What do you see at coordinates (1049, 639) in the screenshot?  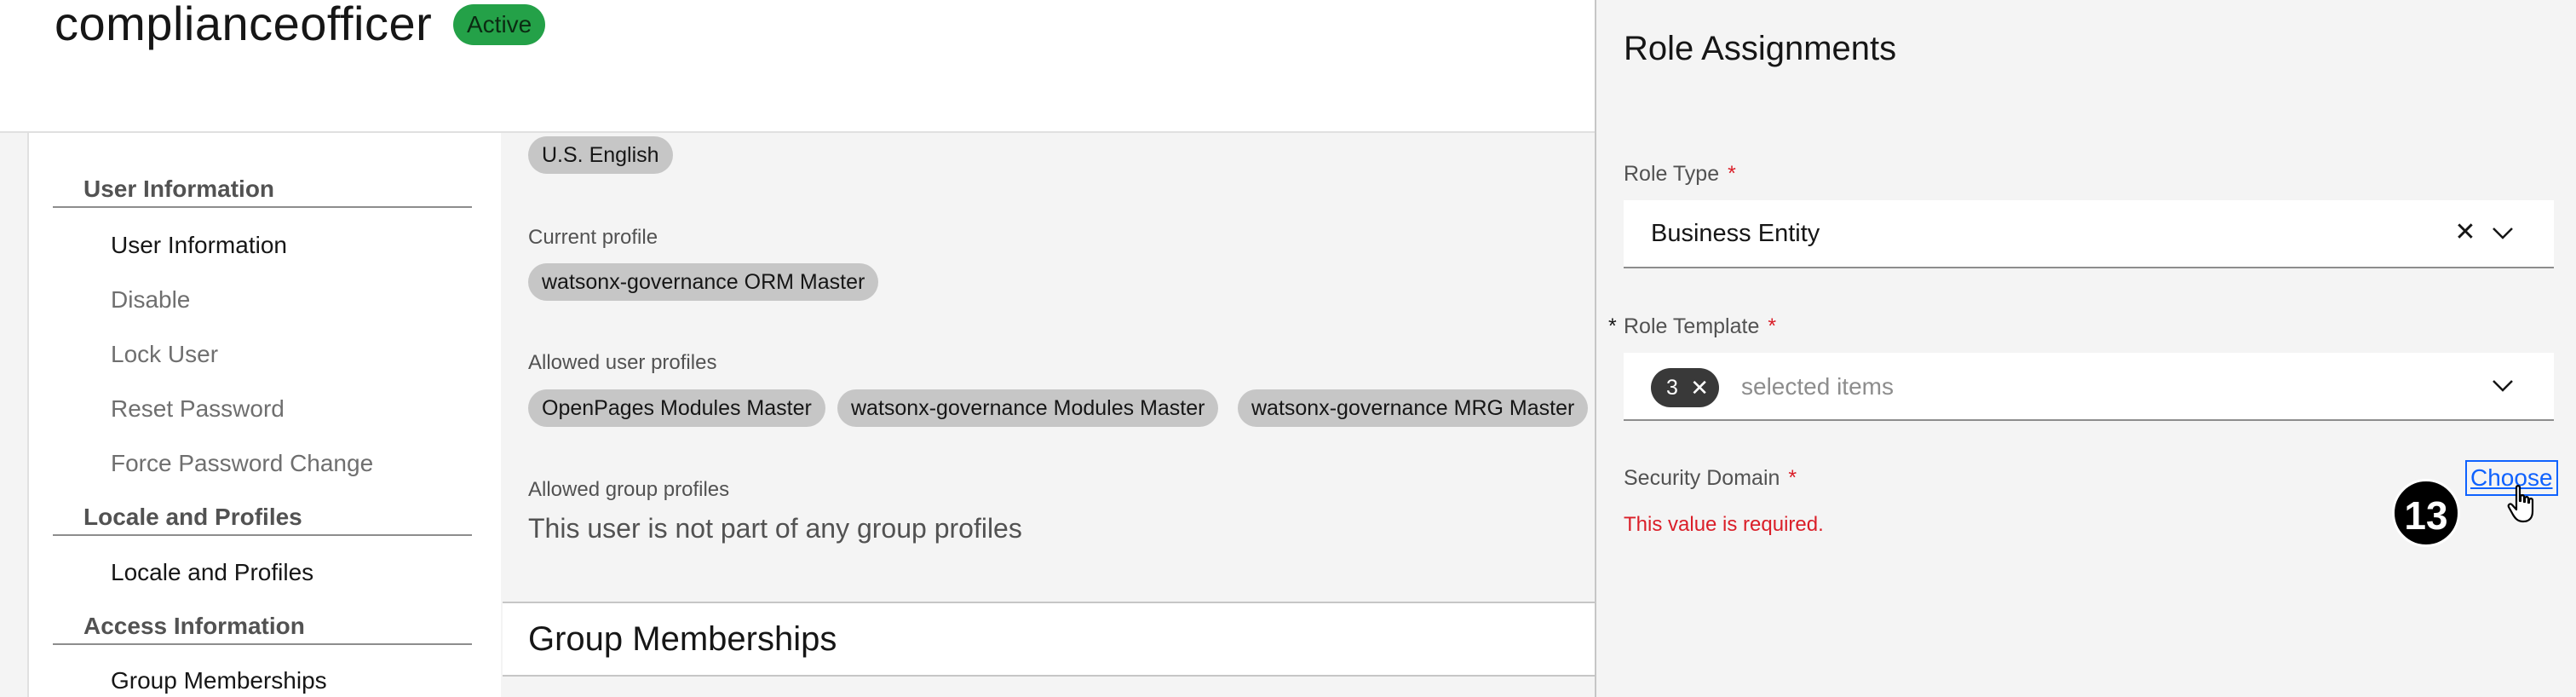 I see `group-memberships-section: Group Memberships` at bounding box center [1049, 639].